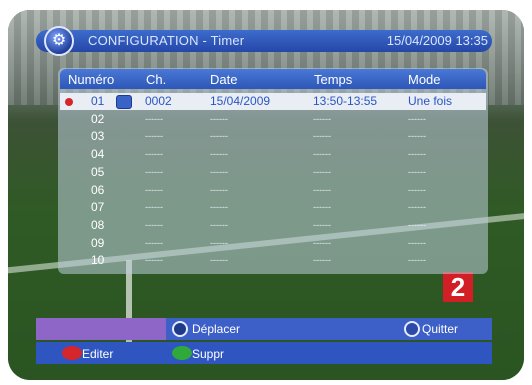 This screenshot has height=385, width=532. Describe the element at coordinates (166, 40) in the screenshot. I see `page-title: CONFIGURATION - Timer` at that location.